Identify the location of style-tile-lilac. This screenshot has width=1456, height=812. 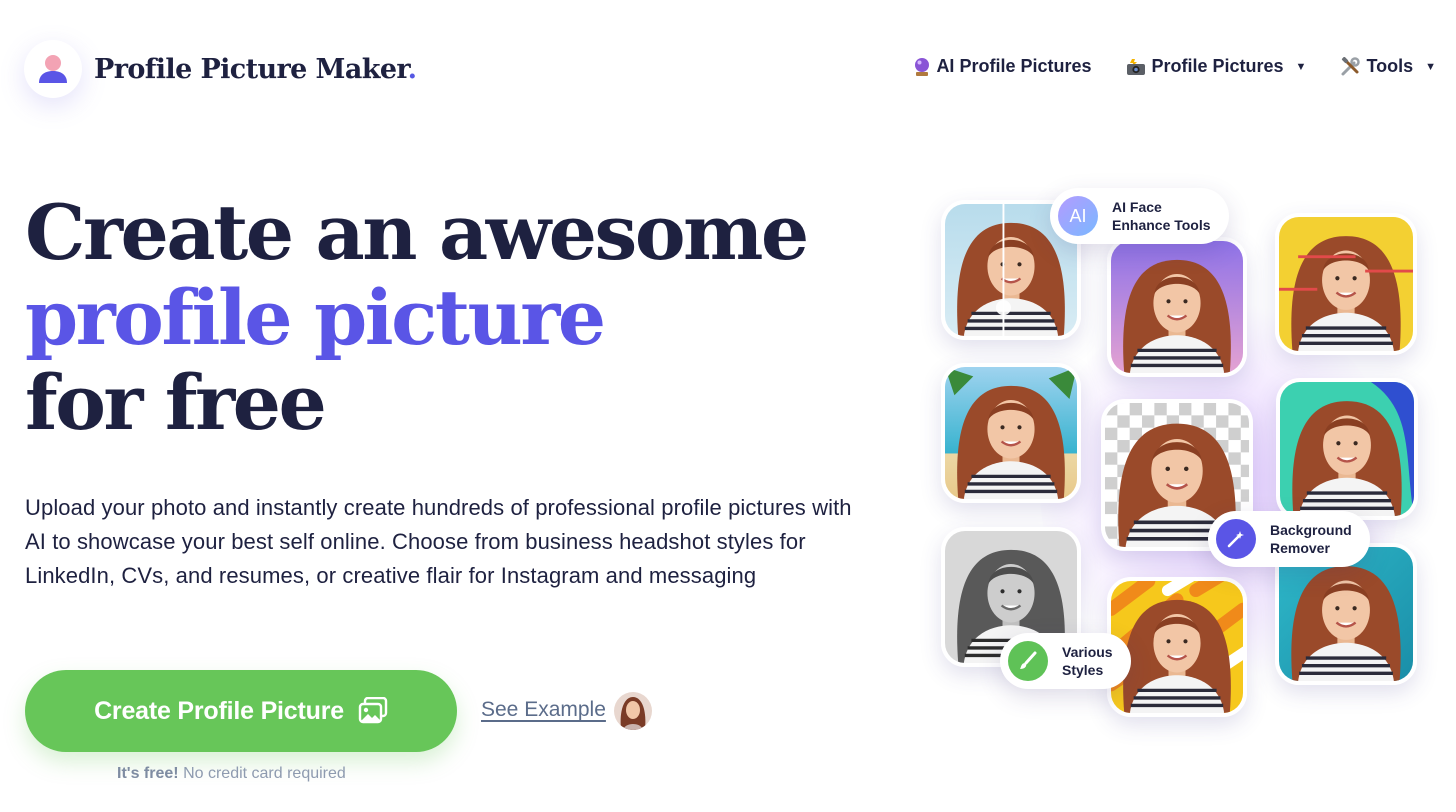
(1177, 307).